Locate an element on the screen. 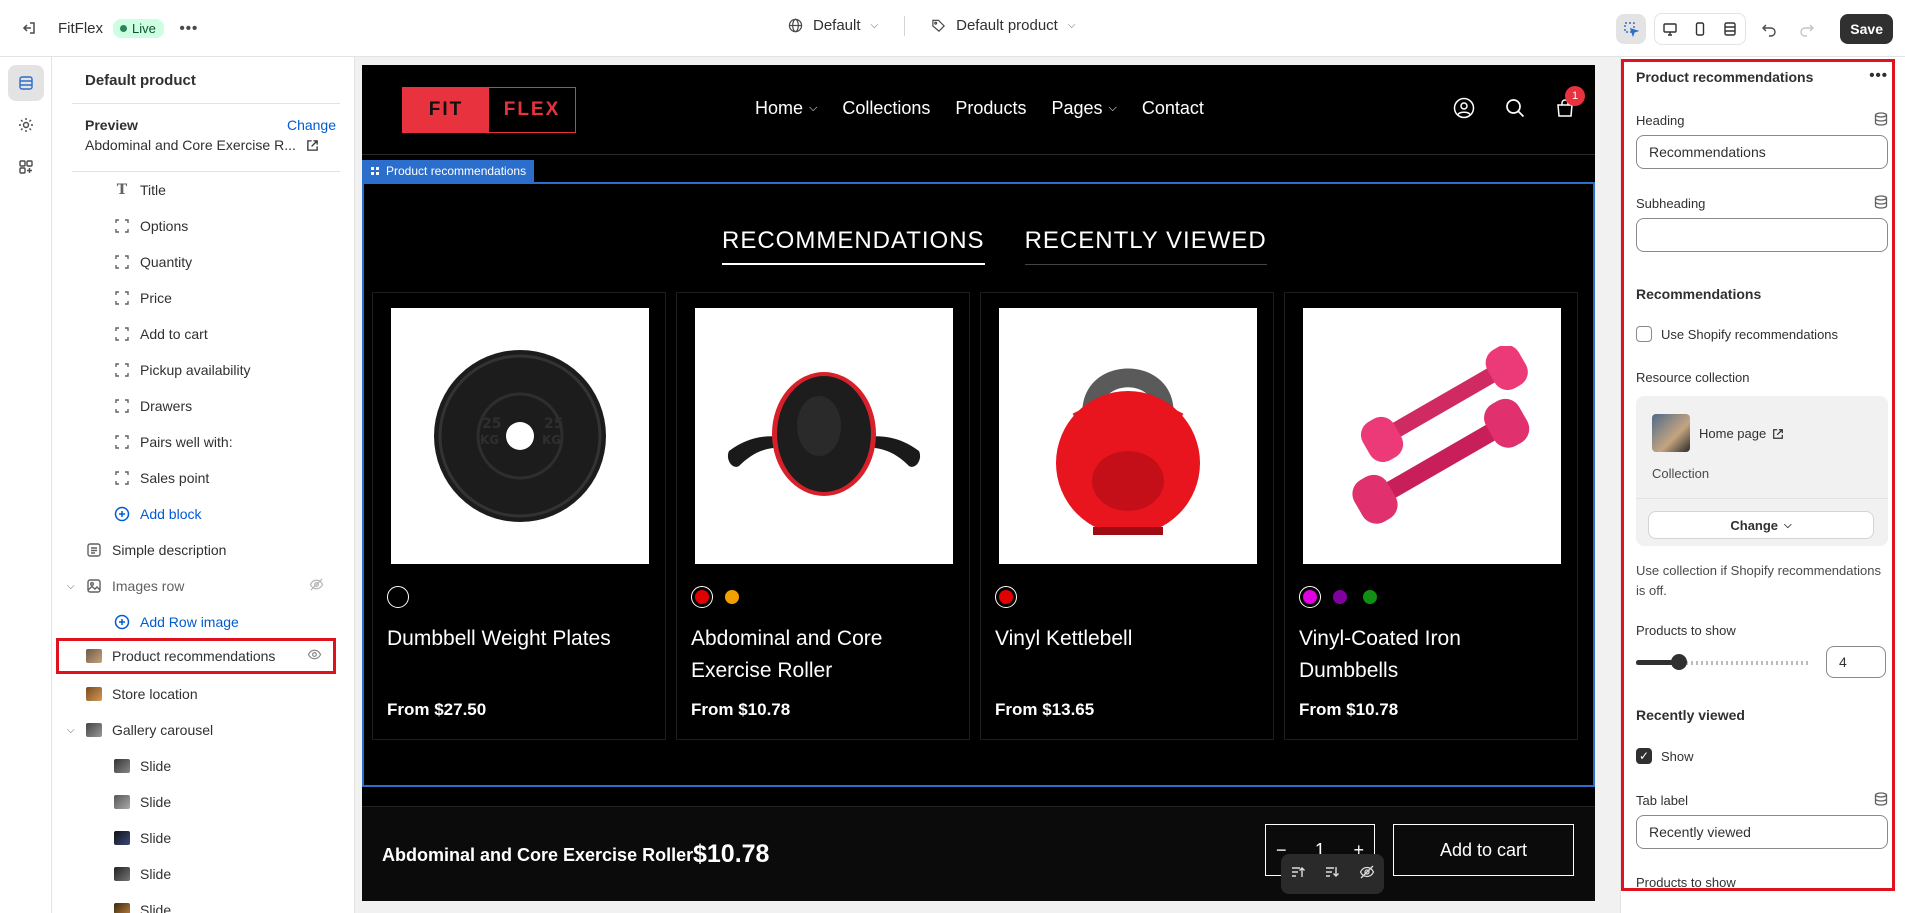 This screenshot has width=1905, height=913. eye-hidden-icon is located at coordinates (316, 586).